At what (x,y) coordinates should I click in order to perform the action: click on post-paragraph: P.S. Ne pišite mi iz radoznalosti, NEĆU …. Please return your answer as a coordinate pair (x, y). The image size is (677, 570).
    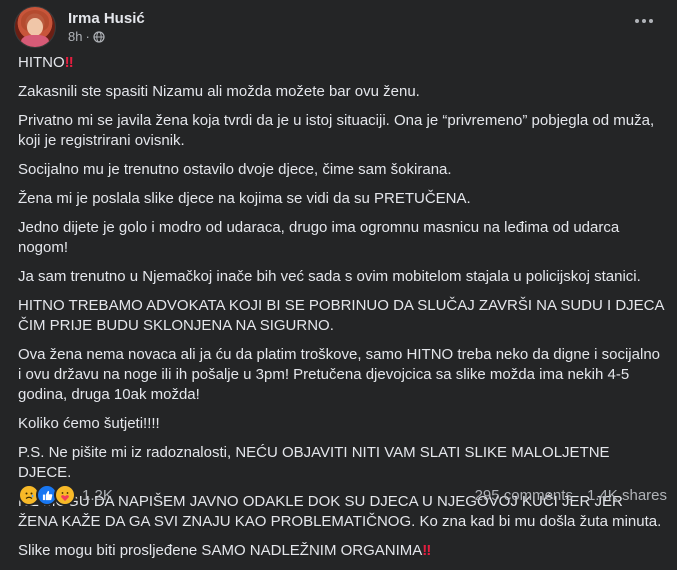
    Looking at the image, I should click on (314, 462).